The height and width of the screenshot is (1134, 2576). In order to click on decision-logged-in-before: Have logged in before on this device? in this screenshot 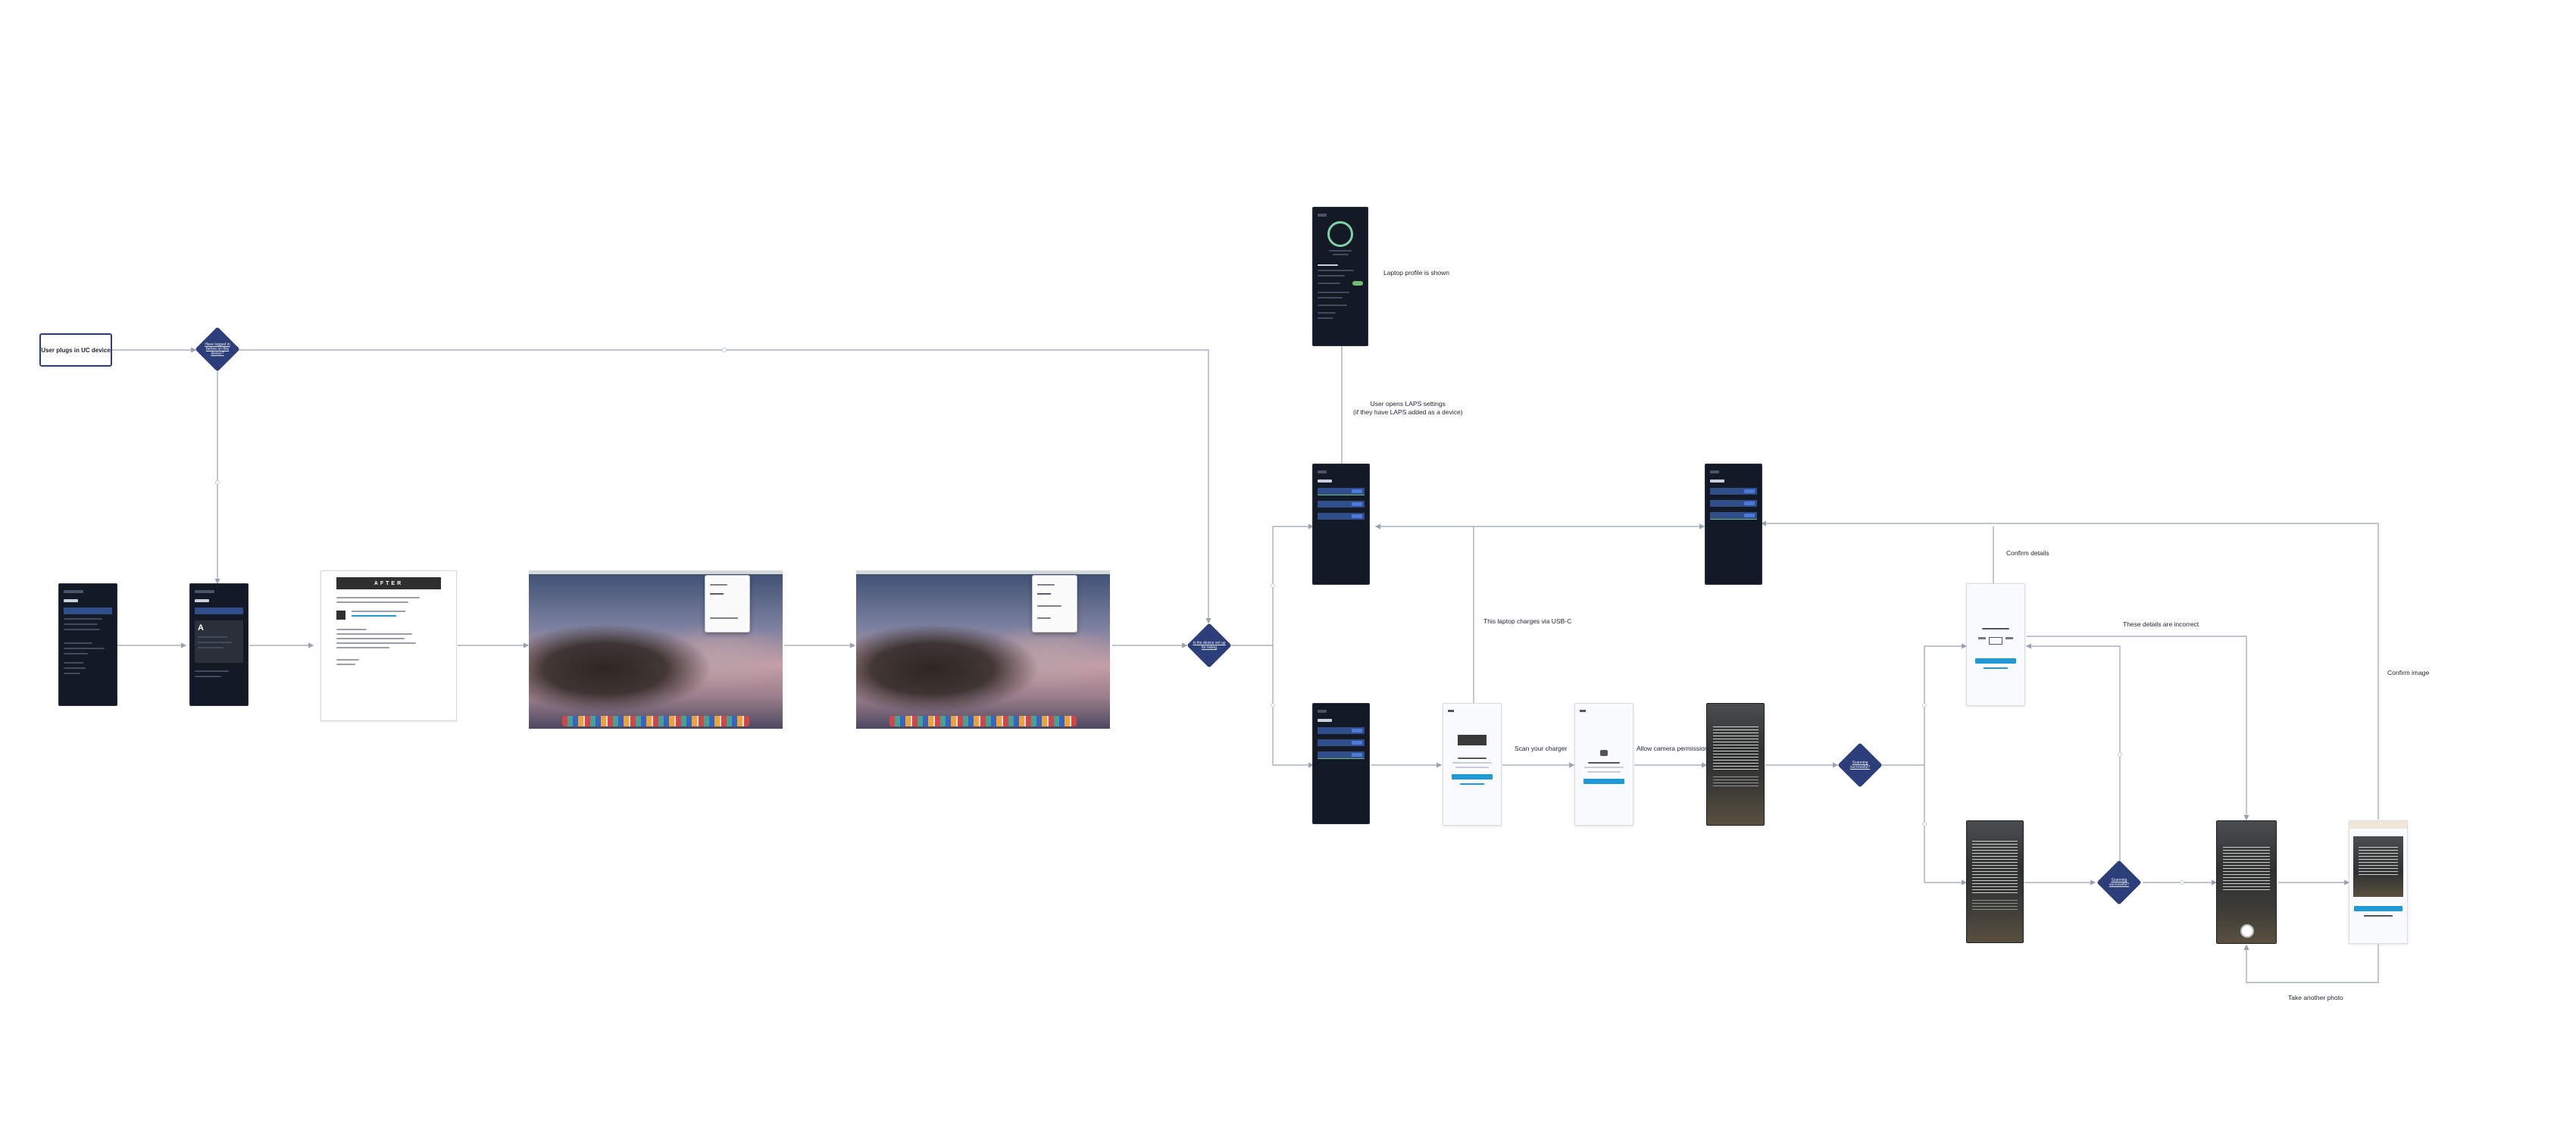, I will do `click(217, 349)`.